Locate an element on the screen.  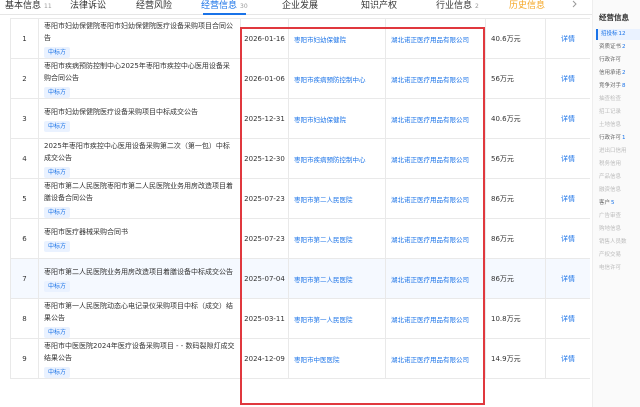
right-nav-item: 抽查检查 is located at coordinates (618, 99).